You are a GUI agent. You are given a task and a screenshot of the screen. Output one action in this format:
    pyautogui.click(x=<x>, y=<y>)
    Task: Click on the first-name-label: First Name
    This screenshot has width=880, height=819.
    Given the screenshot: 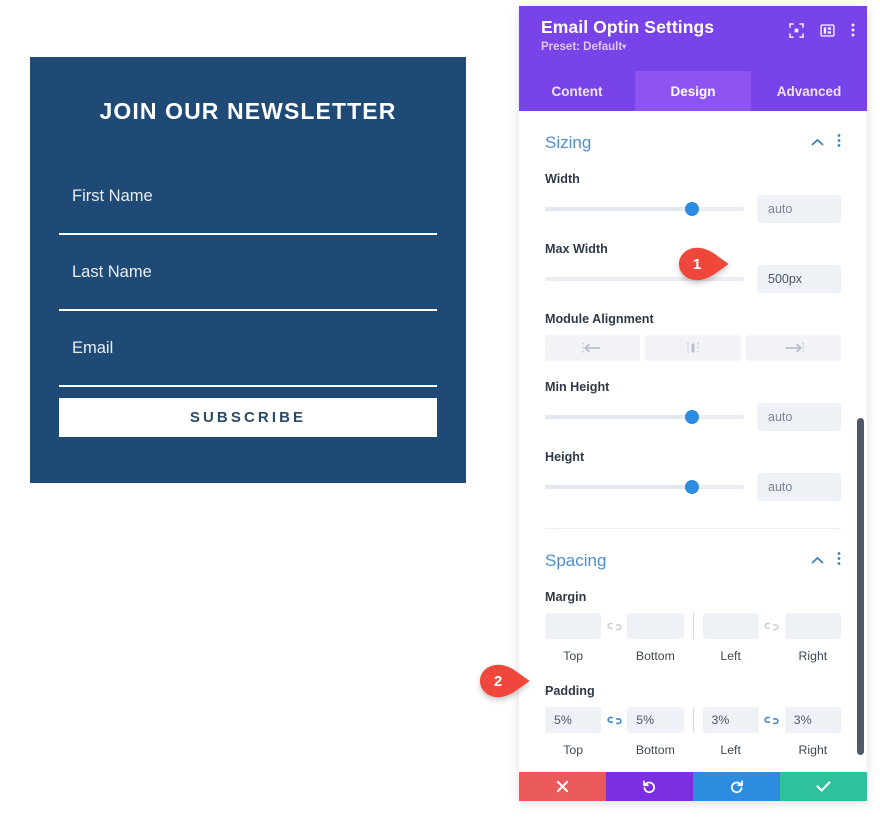 What is the action you would take?
    pyautogui.click(x=112, y=196)
    